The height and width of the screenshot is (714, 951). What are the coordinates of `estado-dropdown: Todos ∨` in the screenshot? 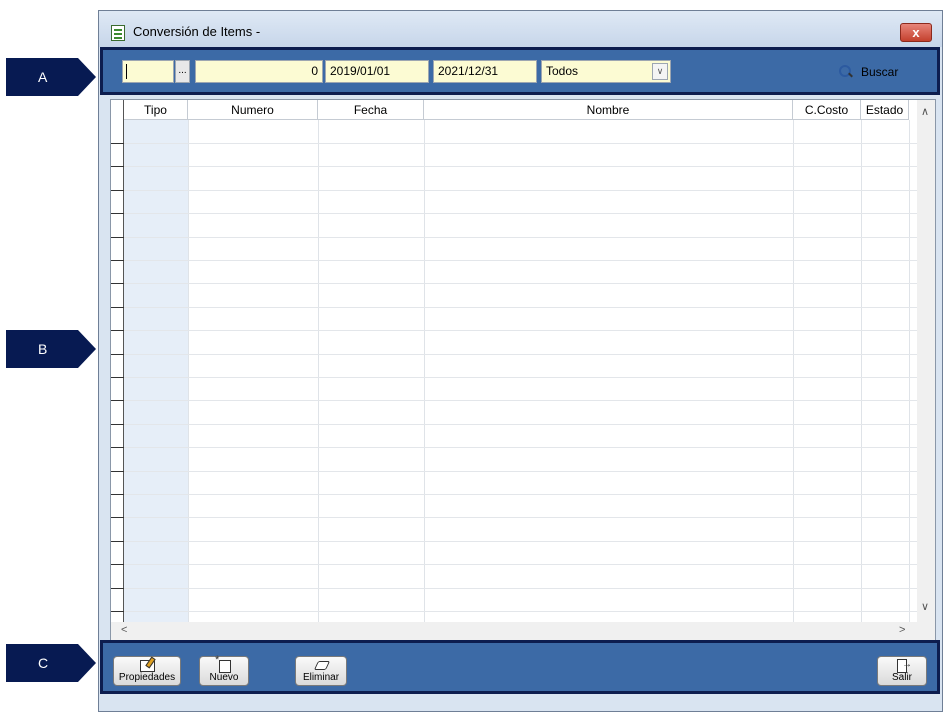 It's located at (606, 71).